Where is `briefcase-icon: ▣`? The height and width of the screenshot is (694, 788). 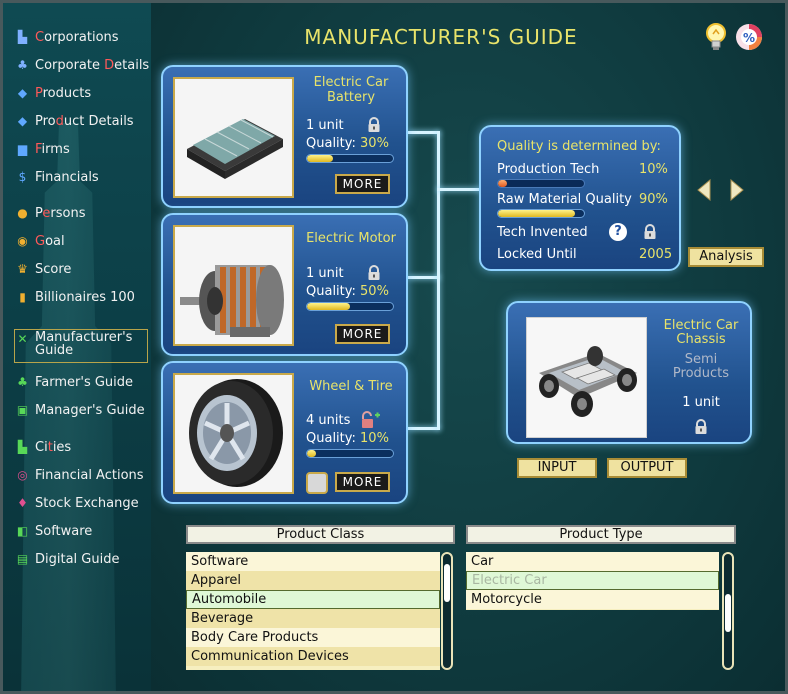 briefcase-icon: ▣ is located at coordinates (22, 410).